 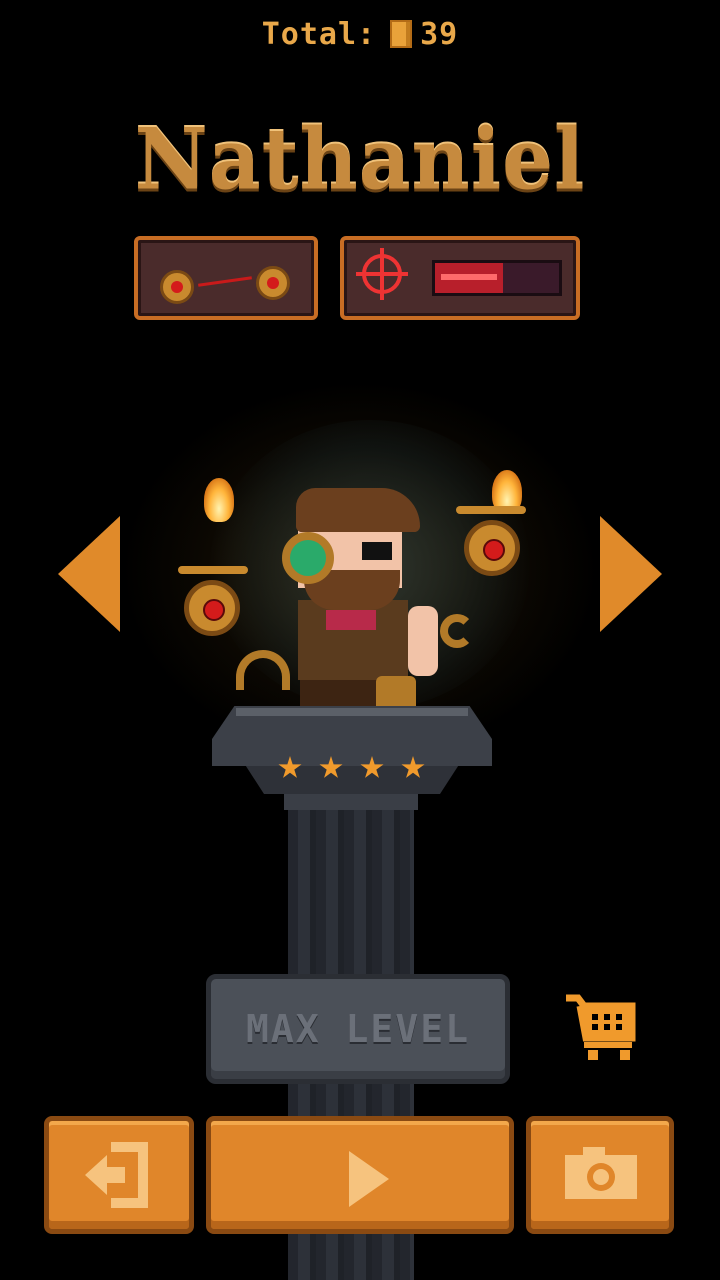 What do you see at coordinates (457, 631) in the screenshot?
I see `wrench-icon` at bounding box center [457, 631].